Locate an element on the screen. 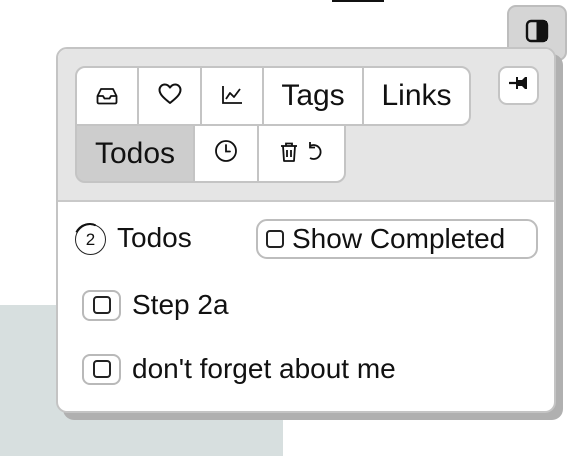 Image resolution: width=582 pixels, height=456 pixels. show-completed-checkbox is located at coordinates (275, 239).